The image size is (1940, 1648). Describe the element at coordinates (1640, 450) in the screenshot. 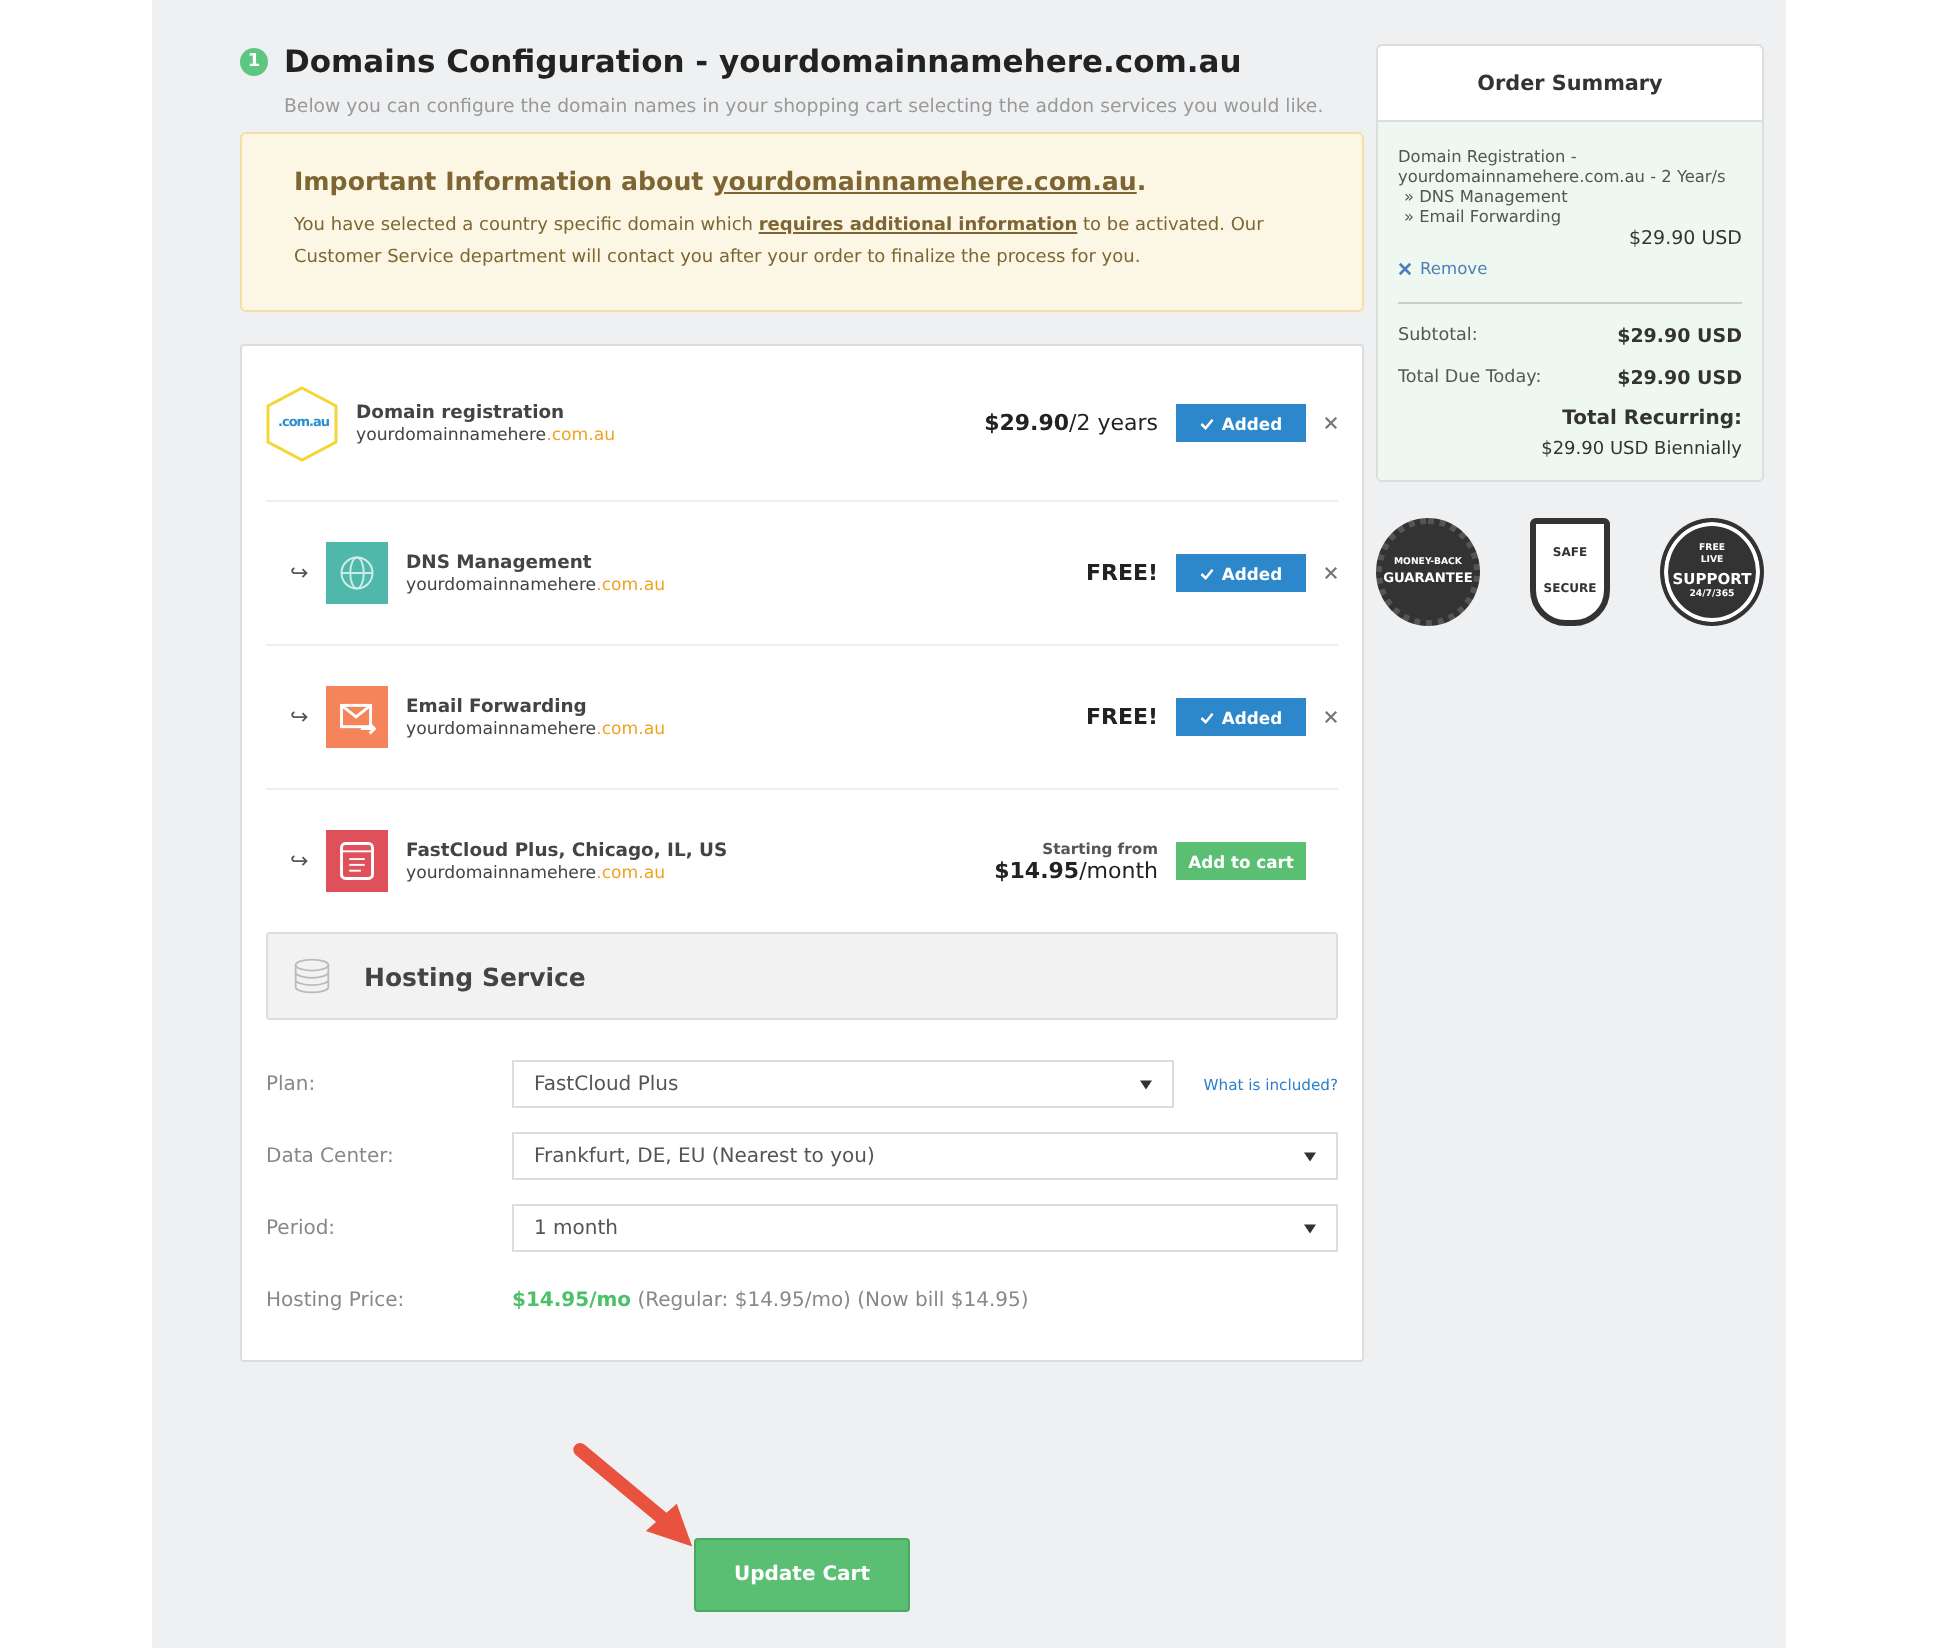

I see `recurring-value: $29.90 USD Biennially` at that location.